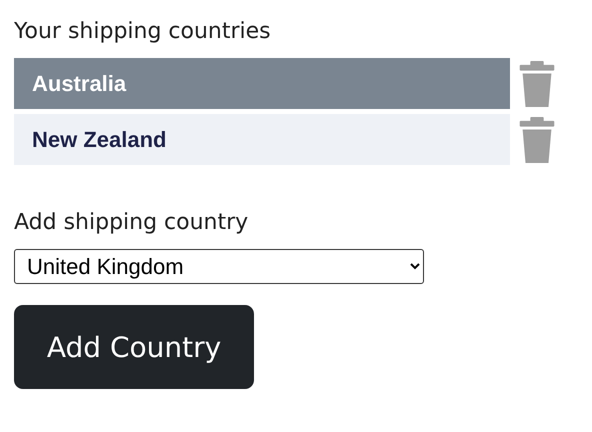 The width and height of the screenshot is (592, 432). Describe the element at coordinates (134, 347) in the screenshot. I see `add-country-button: Add Country` at that location.